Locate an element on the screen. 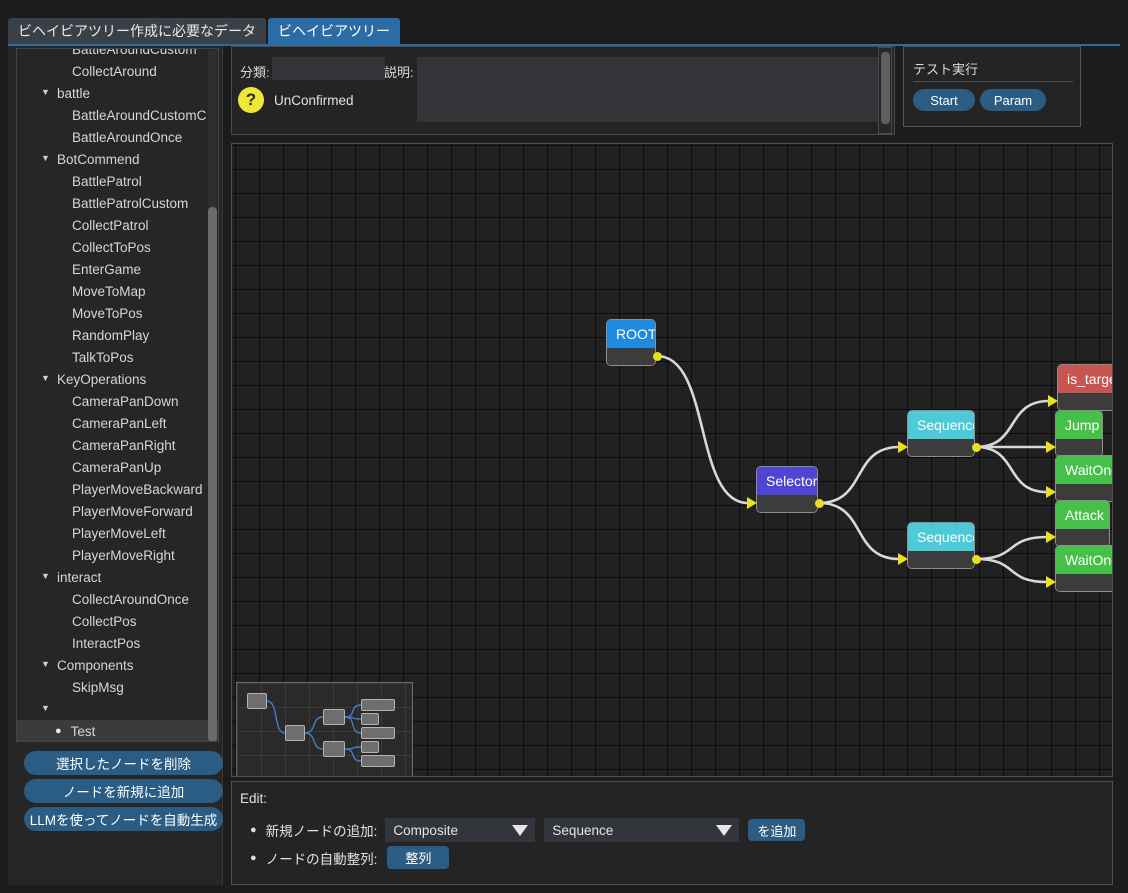 Image resolution: width=1128 pixels, height=893 pixels. tree-item-MoveToPos: MoveToPos is located at coordinates (117, 313).